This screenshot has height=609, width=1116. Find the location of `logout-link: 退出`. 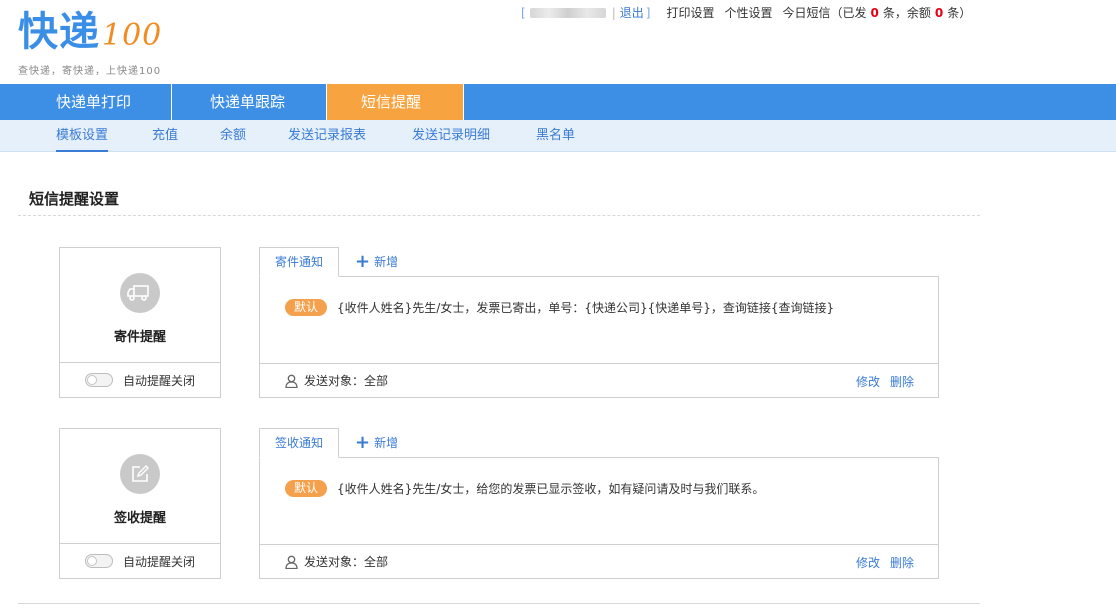

logout-link: 退出 is located at coordinates (632, 12).